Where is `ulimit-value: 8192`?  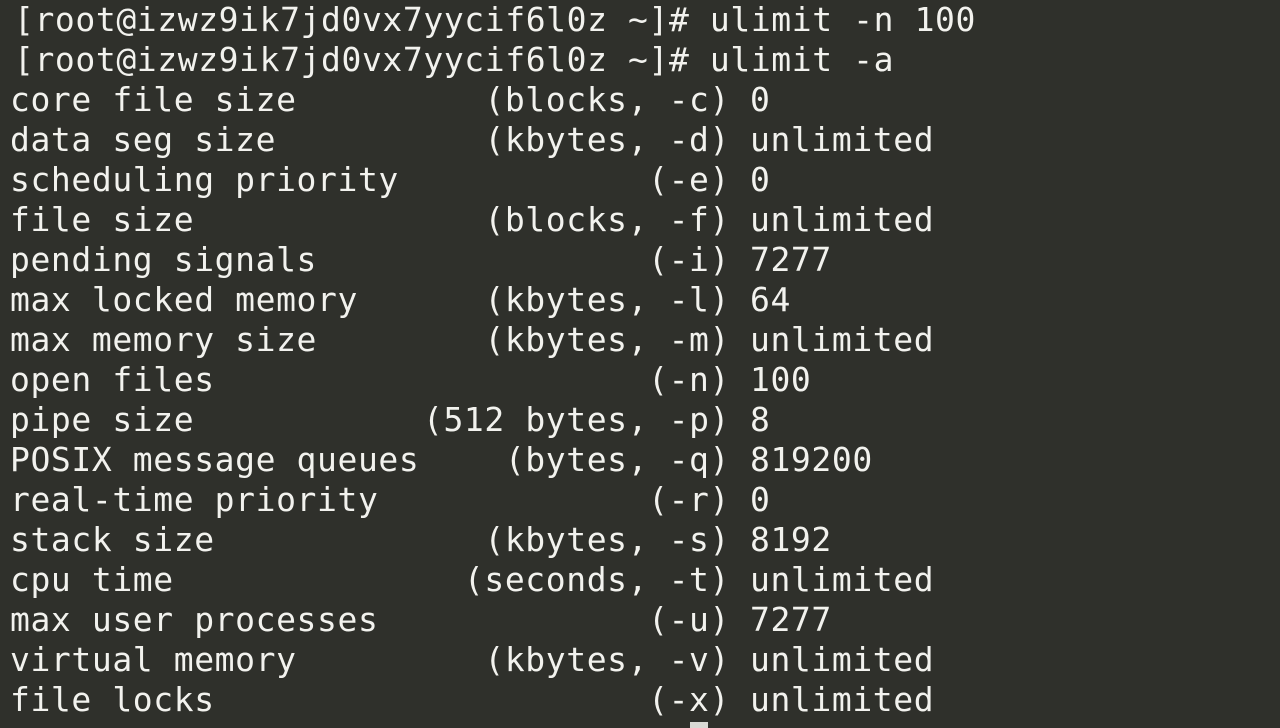 ulimit-value: 8192 is located at coordinates (791, 539).